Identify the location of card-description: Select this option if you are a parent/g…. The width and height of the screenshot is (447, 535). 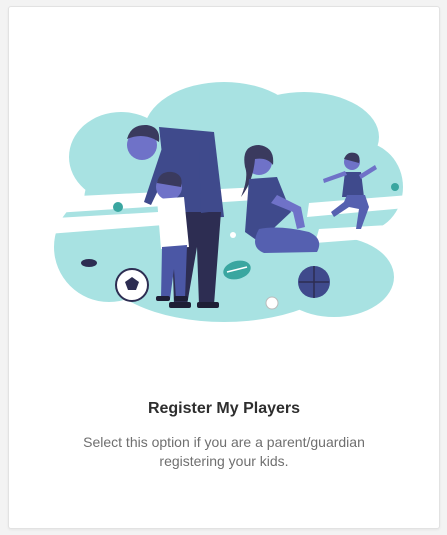
(224, 451).